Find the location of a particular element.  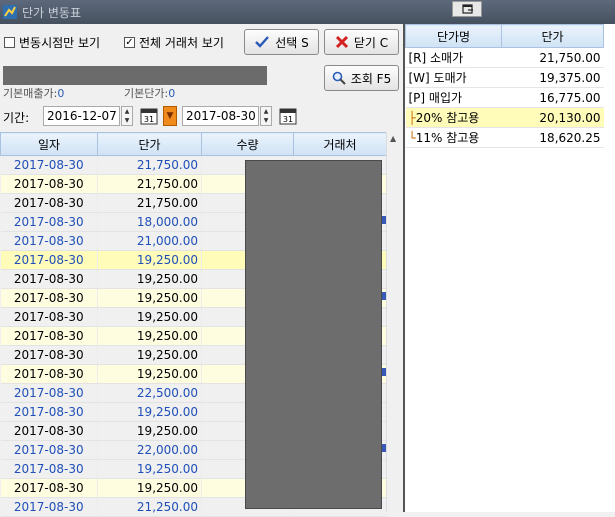

price-type-row: [R] 소매가 21,750.00 is located at coordinates (504, 57).